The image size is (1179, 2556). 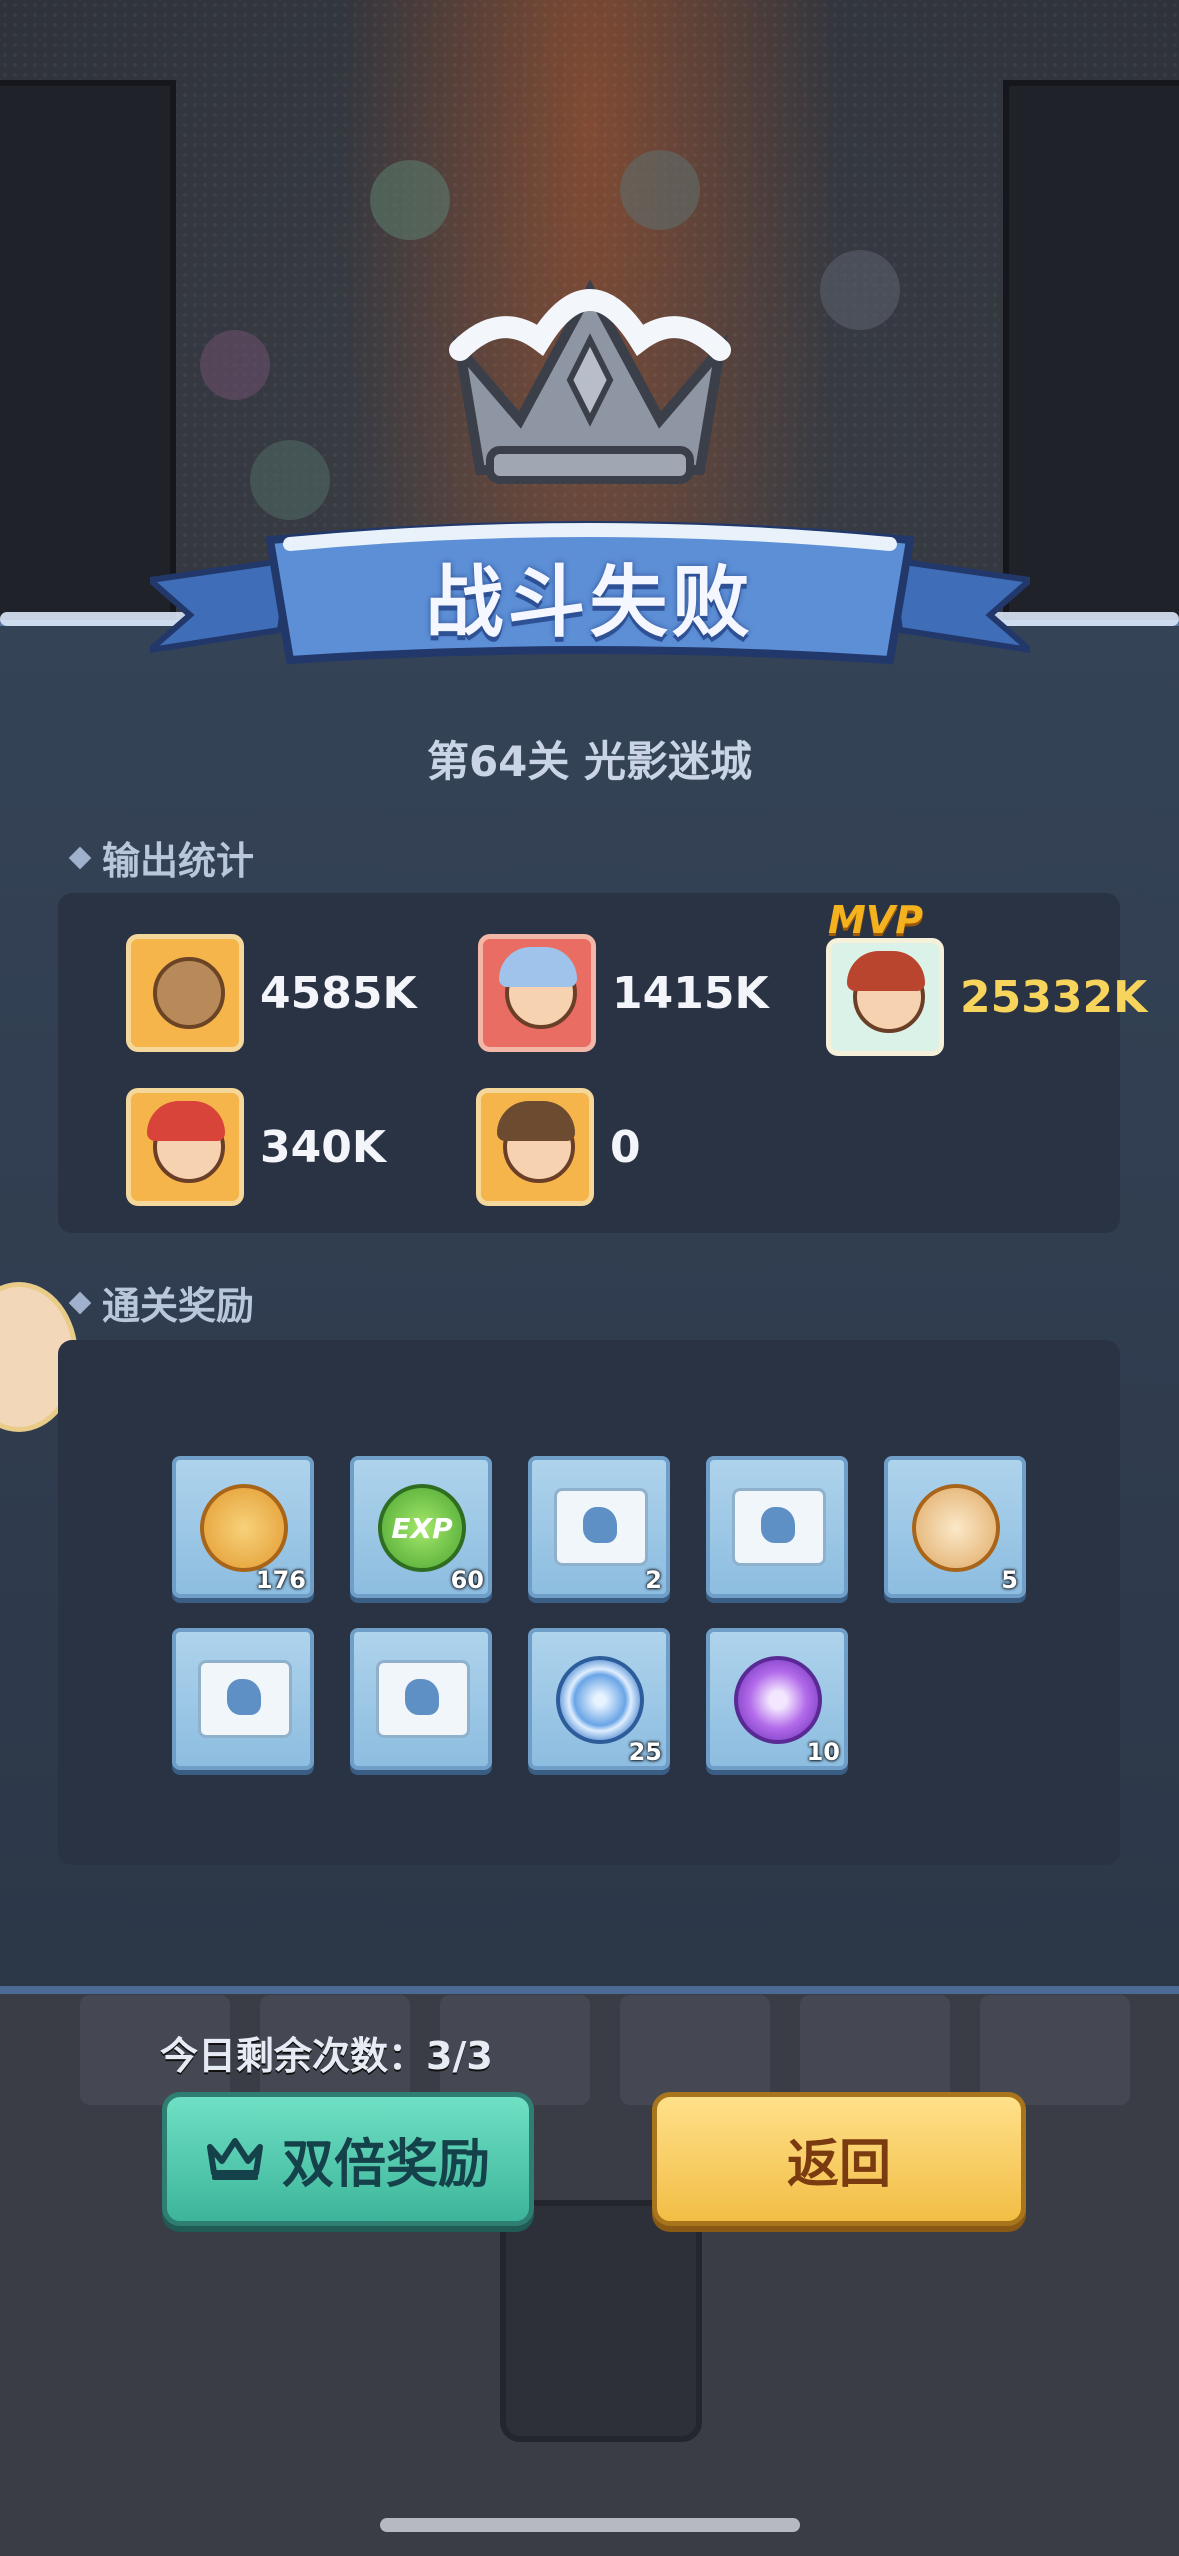 I want to click on home-indicator, so click(x=590, y=2525).